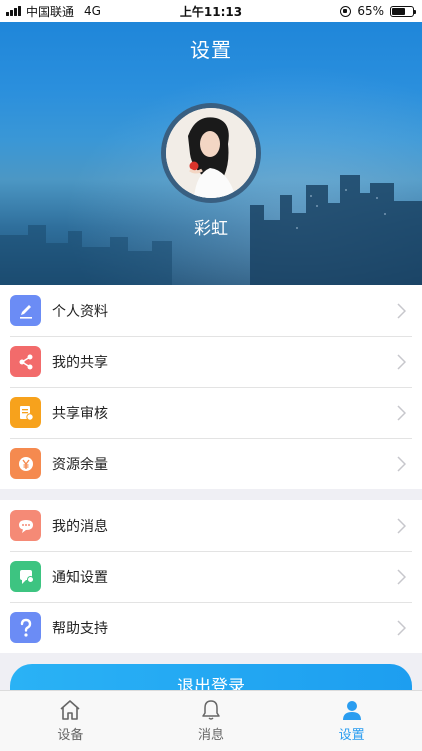  I want to click on menu-item-resource-quota: 资源余量, so click(211, 463).